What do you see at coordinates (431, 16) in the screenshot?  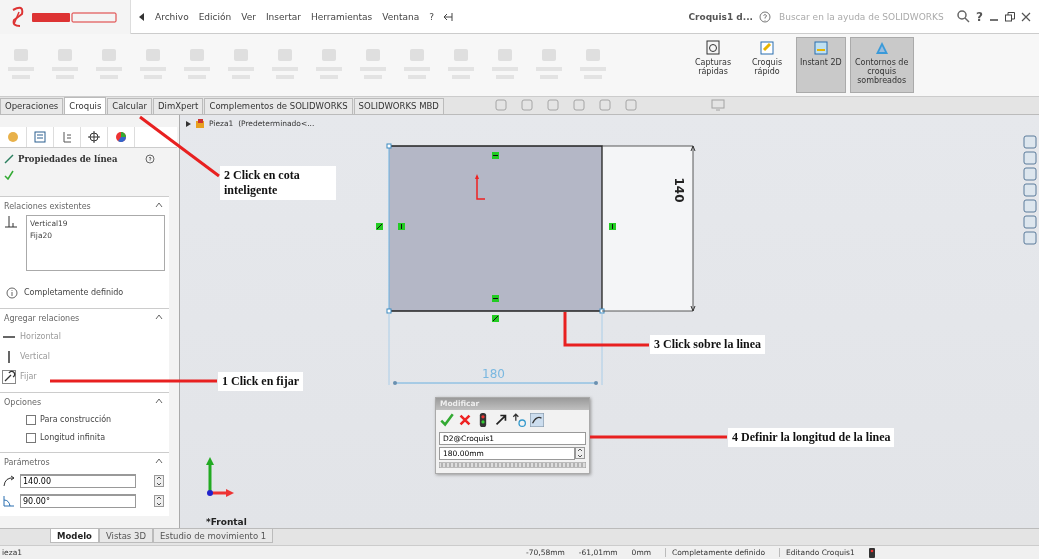 I see `menu-item: ?` at bounding box center [431, 16].